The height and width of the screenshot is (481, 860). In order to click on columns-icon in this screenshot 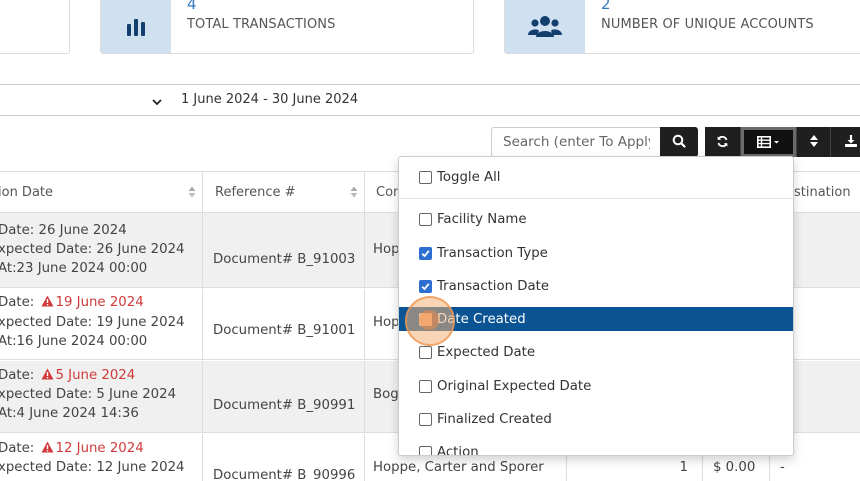, I will do `click(768, 142)`.